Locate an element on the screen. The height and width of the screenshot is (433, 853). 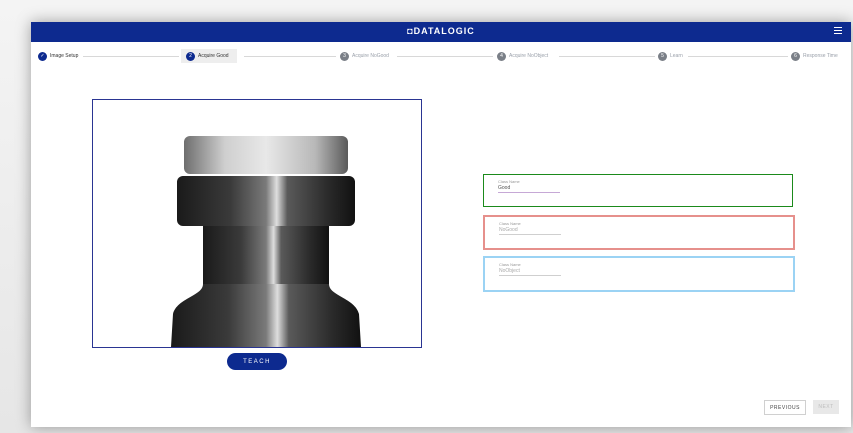
field-value: NoGood is located at coordinates (508, 230).